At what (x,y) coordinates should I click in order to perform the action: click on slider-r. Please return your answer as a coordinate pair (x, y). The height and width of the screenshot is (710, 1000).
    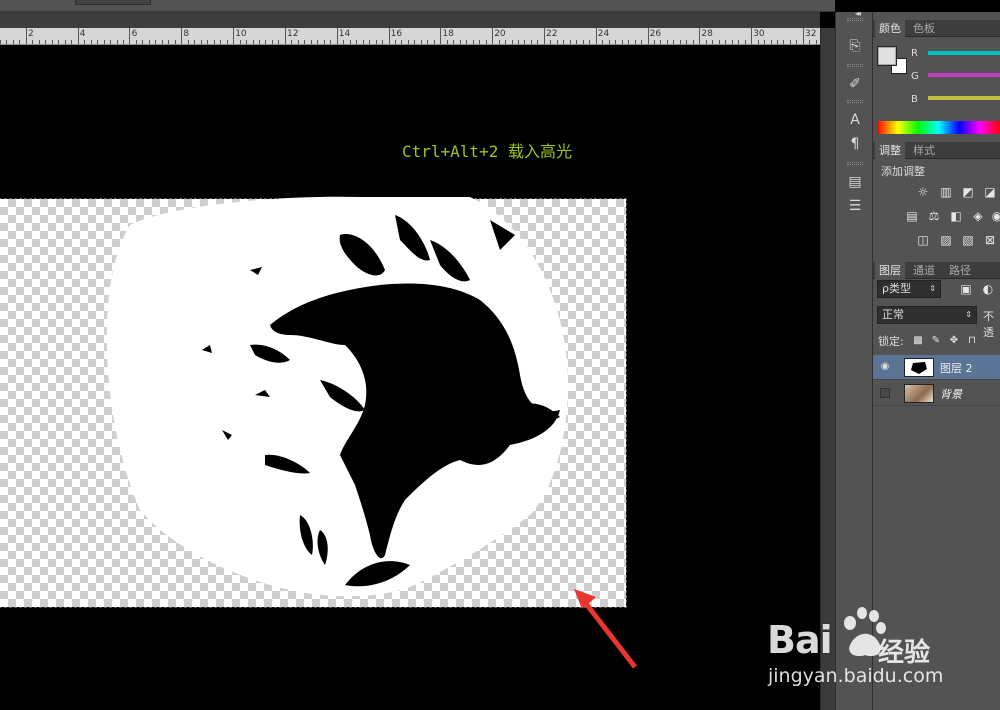
    Looking at the image, I should click on (964, 53).